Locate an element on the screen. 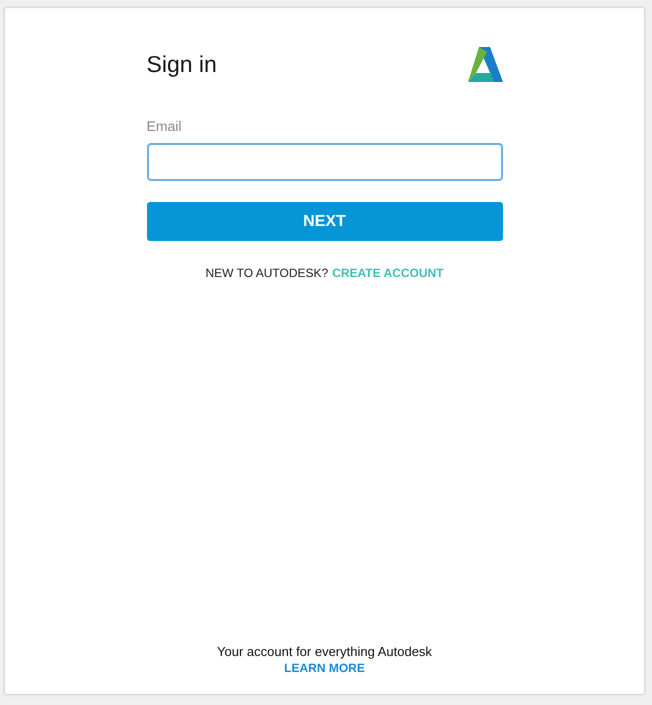 The image size is (652, 705). logo-icon is located at coordinates (485, 64).